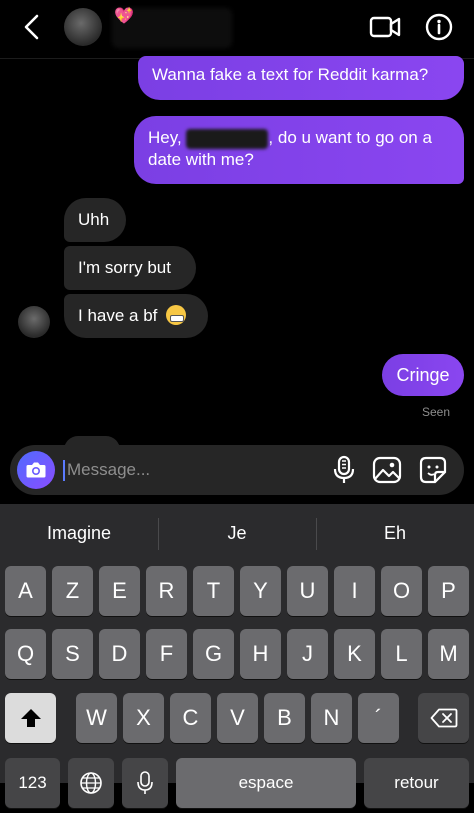 Image resolution: width=474 pixels, height=813 pixels. I want to click on space-key: espace, so click(266, 783).